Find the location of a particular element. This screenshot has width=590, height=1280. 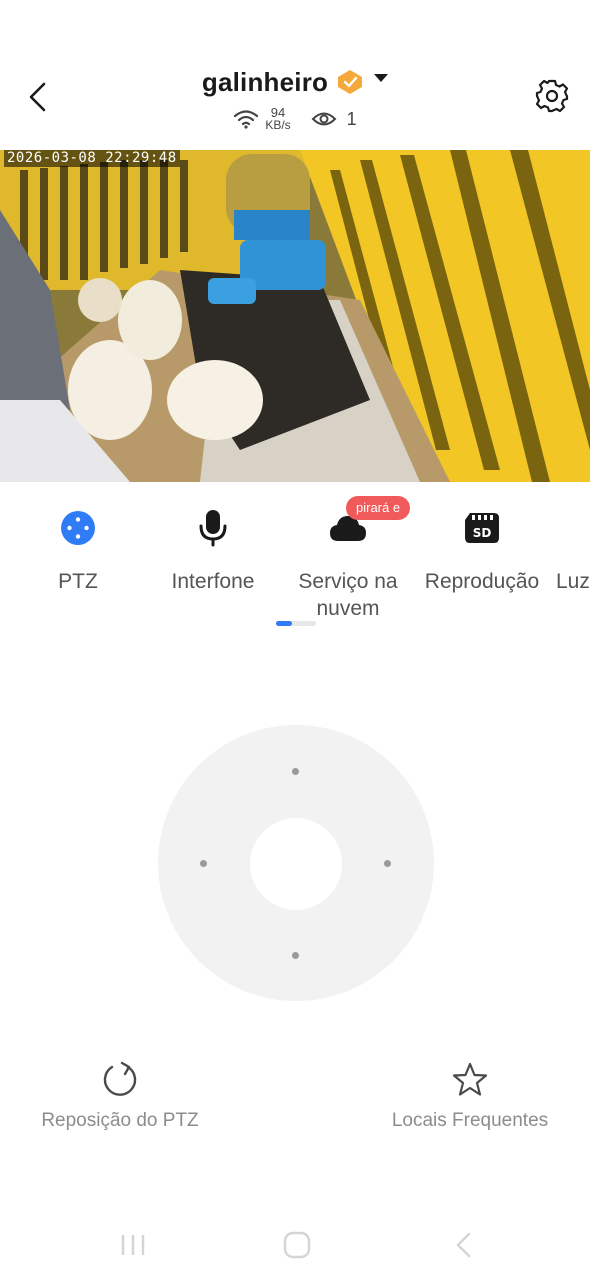

sd-card-icon: SD is located at coordinates (482, 528).